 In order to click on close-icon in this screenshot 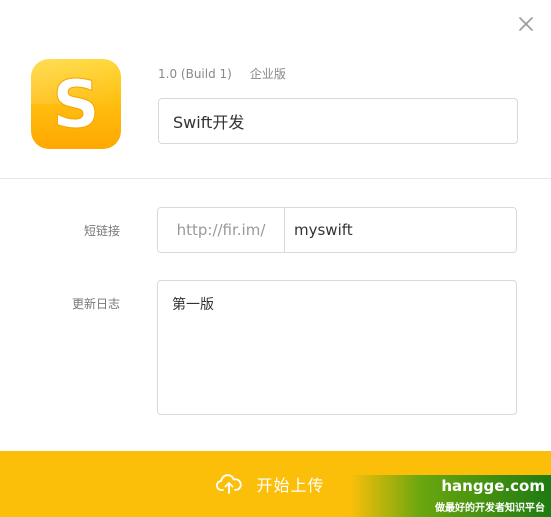, I will do `click(526, 24)`.